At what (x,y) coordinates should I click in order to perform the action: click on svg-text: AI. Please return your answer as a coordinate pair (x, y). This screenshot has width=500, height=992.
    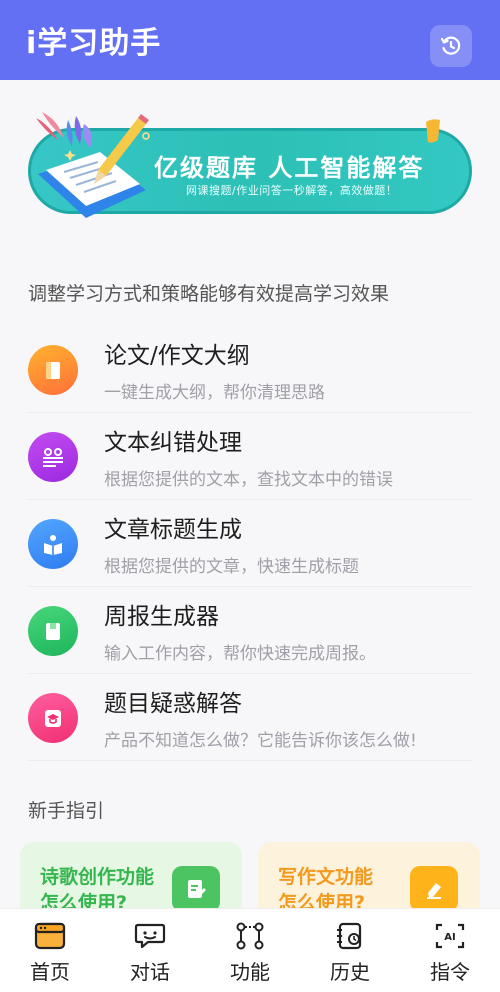
    Looking at the image, I should click on (449, 937).